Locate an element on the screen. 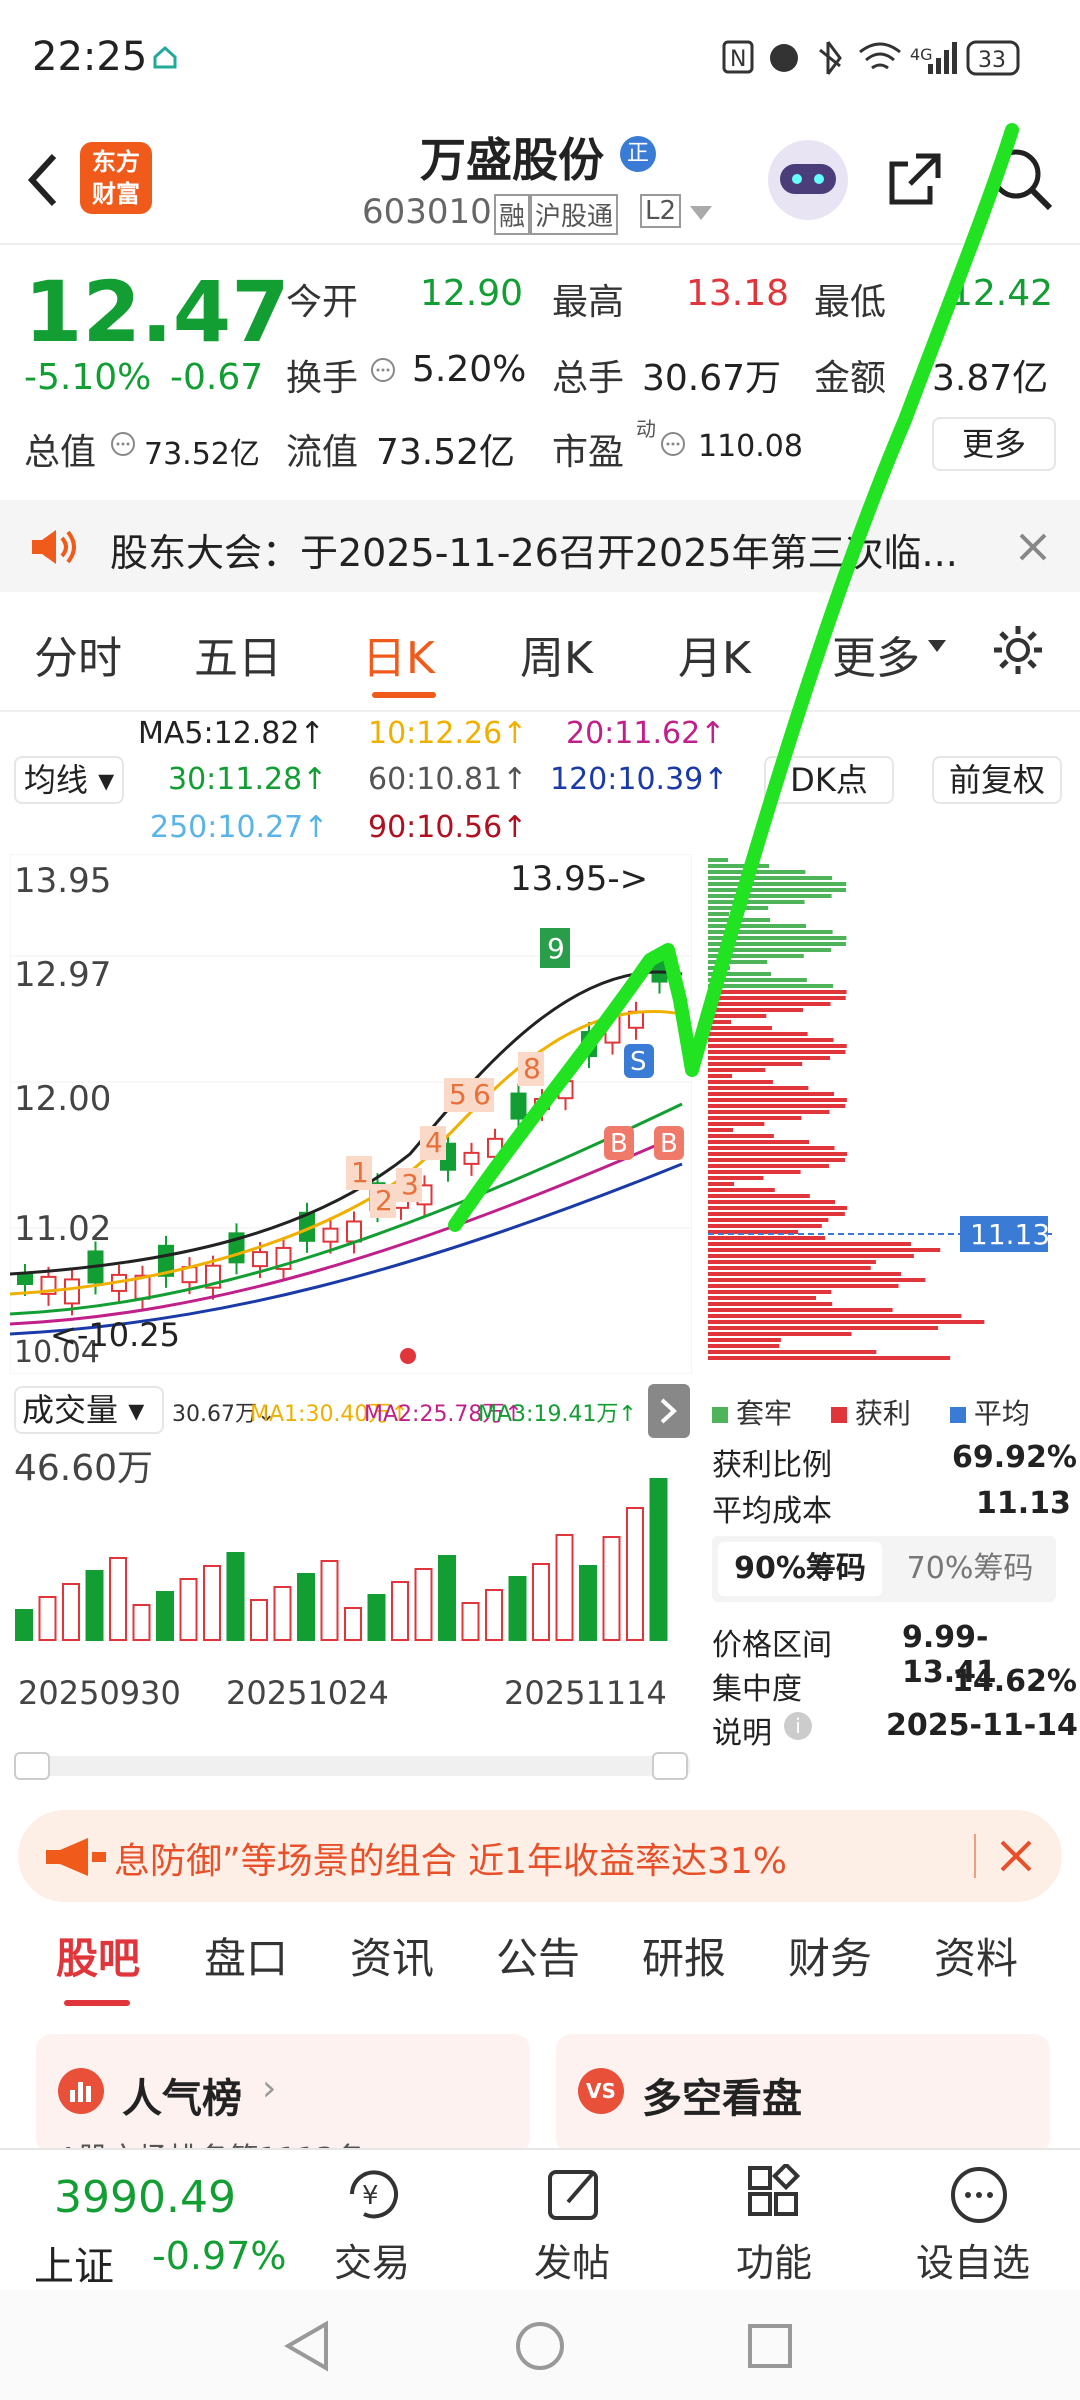  tab-chip-70: 70%筹码 is located at coordinates (970, 1569).